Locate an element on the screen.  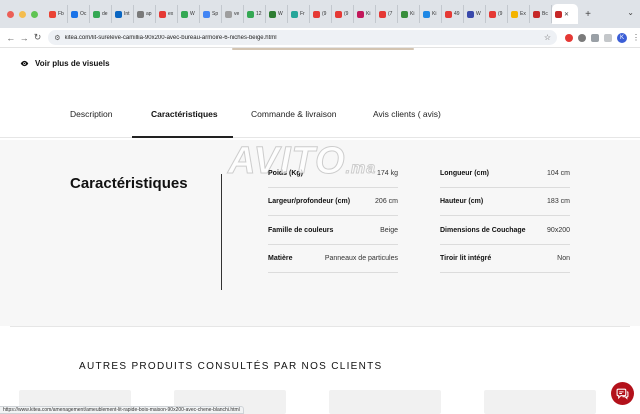
spec-value: 104 cm is located at coordinates (558, 173).